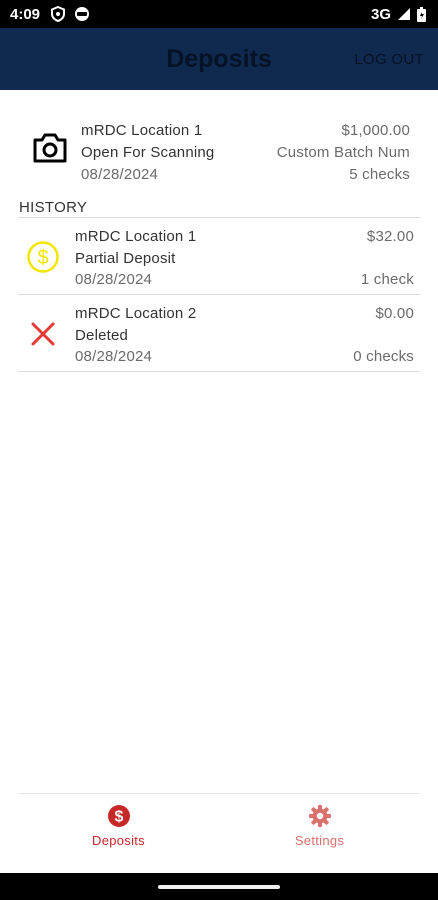  Describe the element at coordinates (102, 335) in the screenshot. I see `history-status: Deleted` at that location.